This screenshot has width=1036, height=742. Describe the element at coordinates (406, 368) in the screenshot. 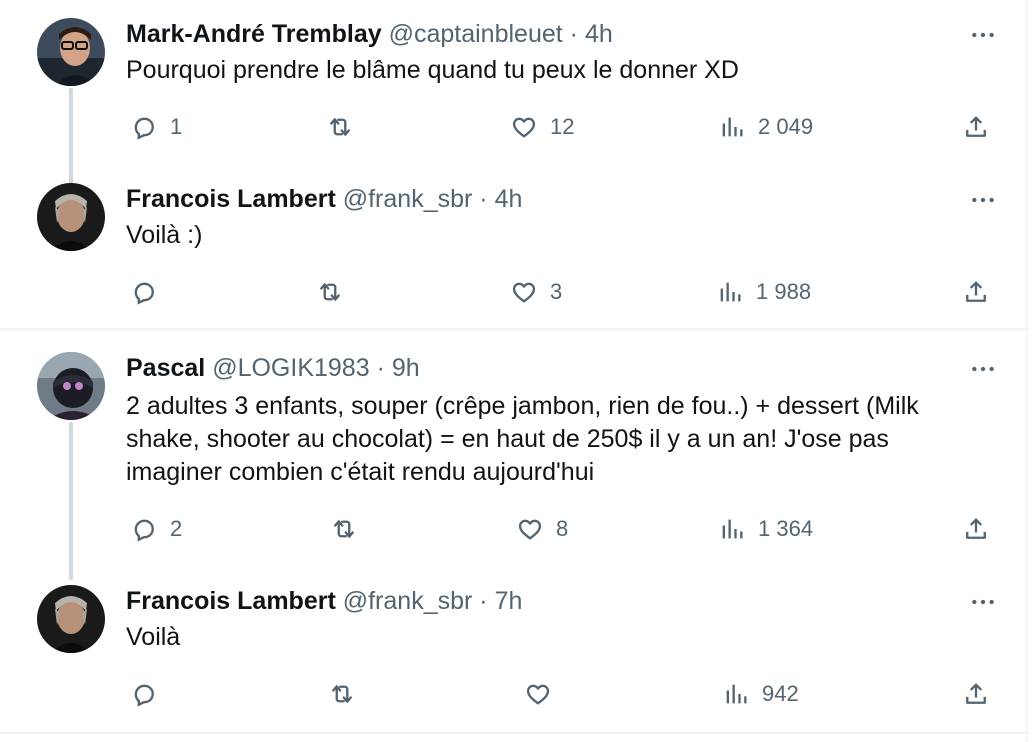

I see `timestamp: 9h` at that location.